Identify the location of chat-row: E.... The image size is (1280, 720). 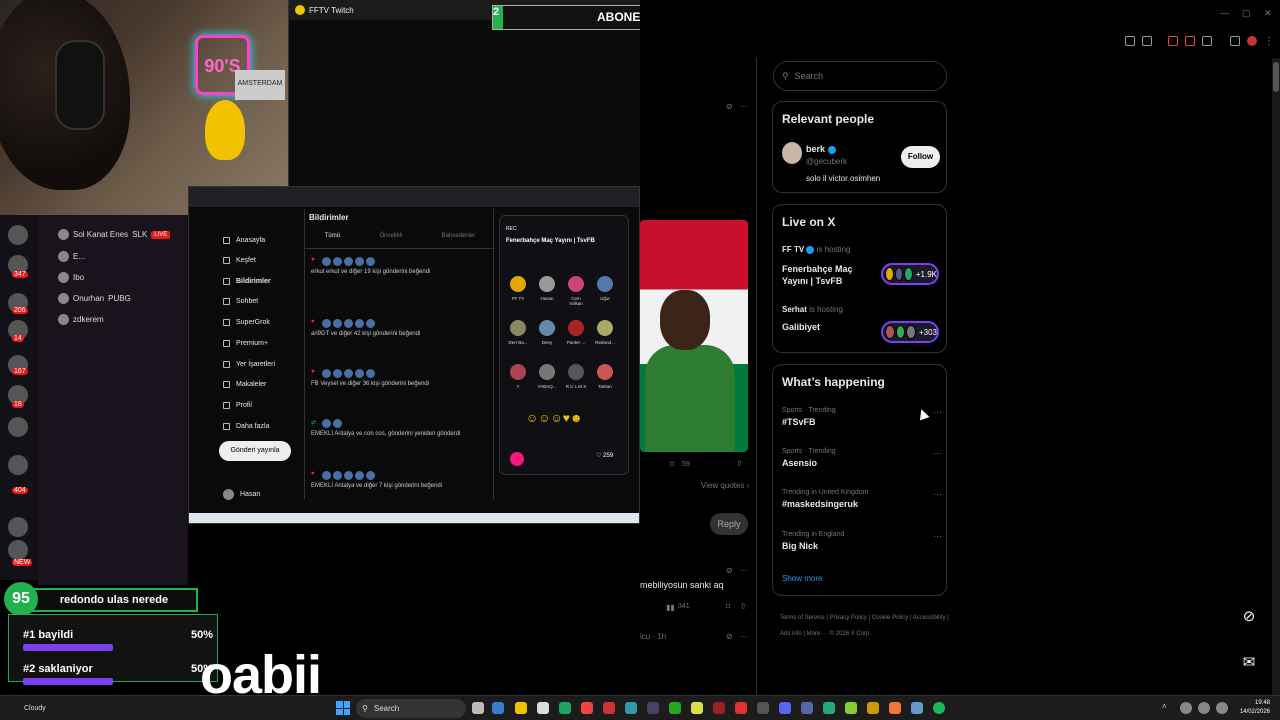
(71, 256).